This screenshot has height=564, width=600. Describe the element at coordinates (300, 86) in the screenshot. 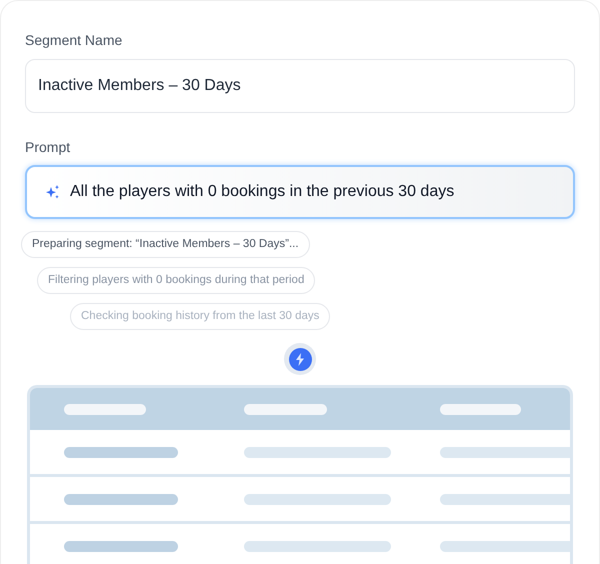

I see `segment-name-field: Inactive Members – 30 Days` at that location.